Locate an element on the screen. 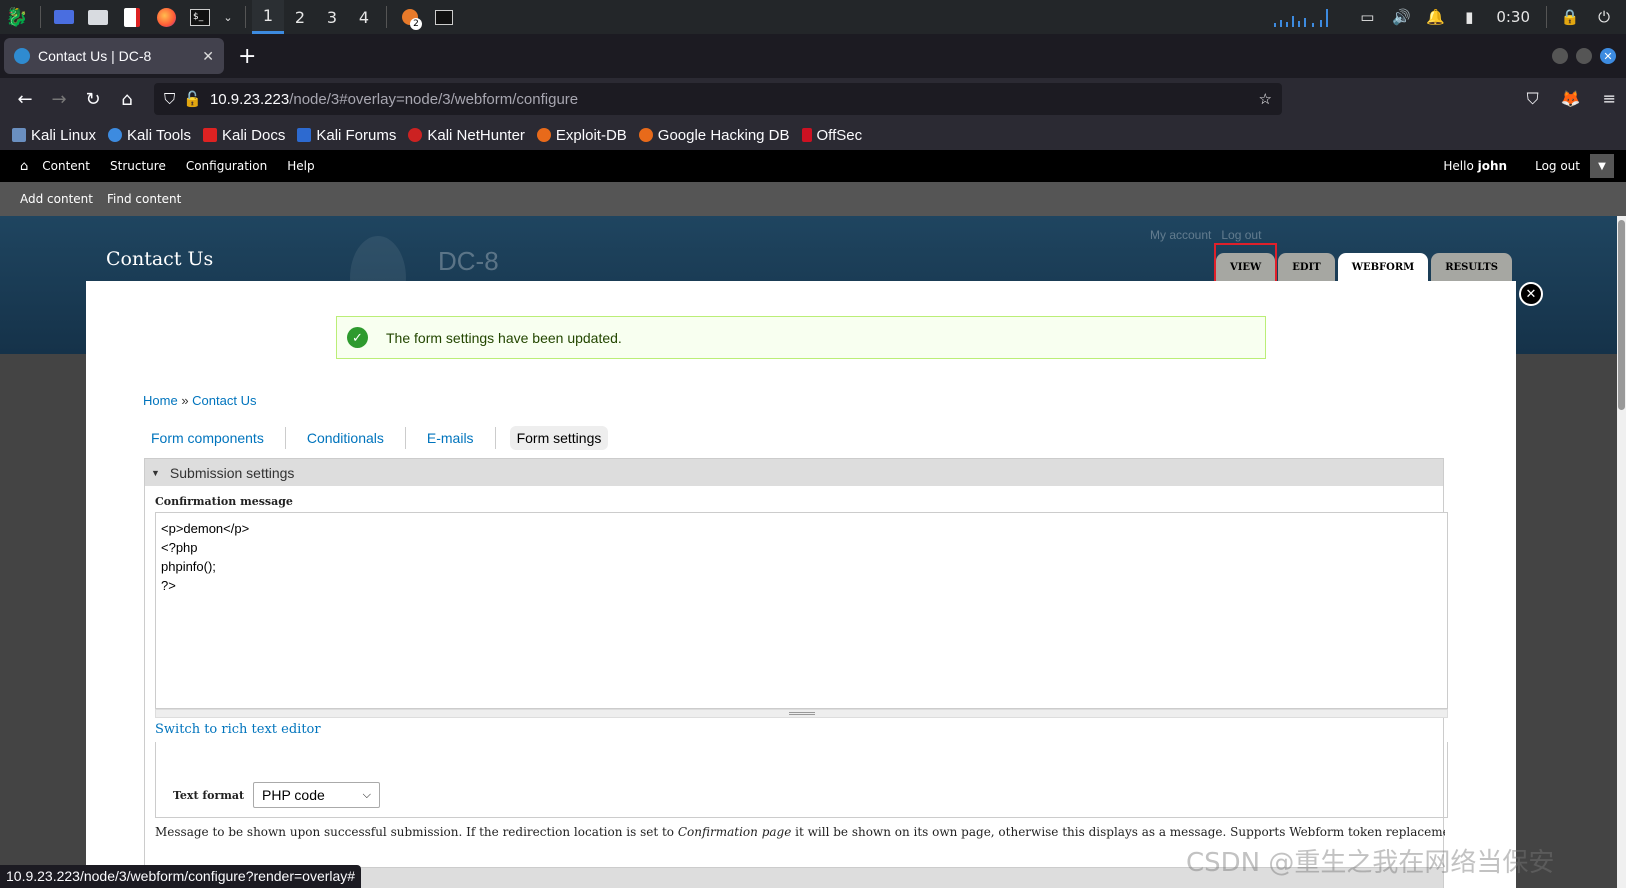 This screenshot has height=888, width=1626. browser-tab-bar: Contact Us | DC-8 ✕ + ✕ is located at coordinates (813, 56).